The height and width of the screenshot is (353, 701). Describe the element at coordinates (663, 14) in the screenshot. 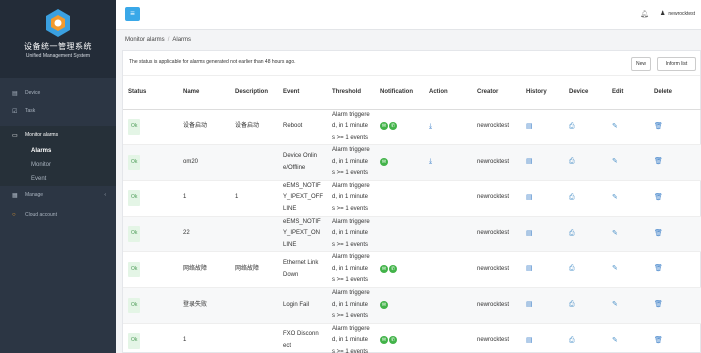

I see `user-icon: ♟` at that location.